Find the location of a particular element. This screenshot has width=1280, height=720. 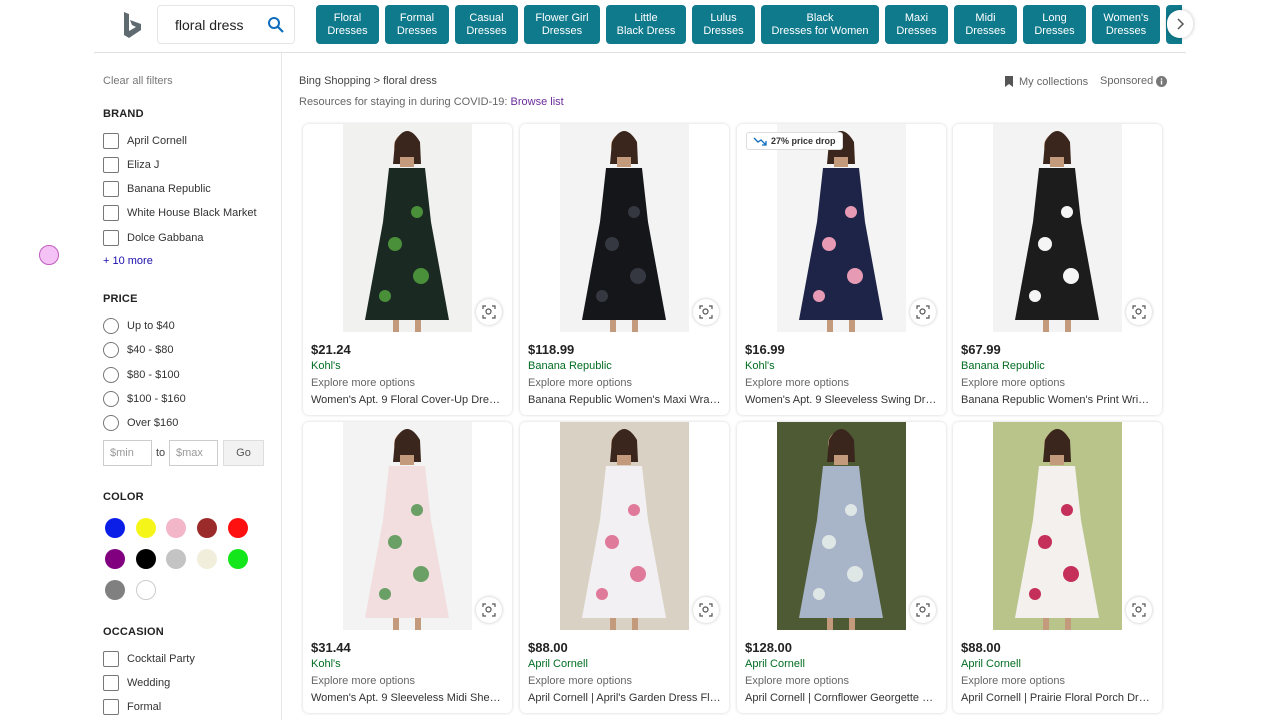

brand-option: Banana Republic is located at coordinates (157, 189).